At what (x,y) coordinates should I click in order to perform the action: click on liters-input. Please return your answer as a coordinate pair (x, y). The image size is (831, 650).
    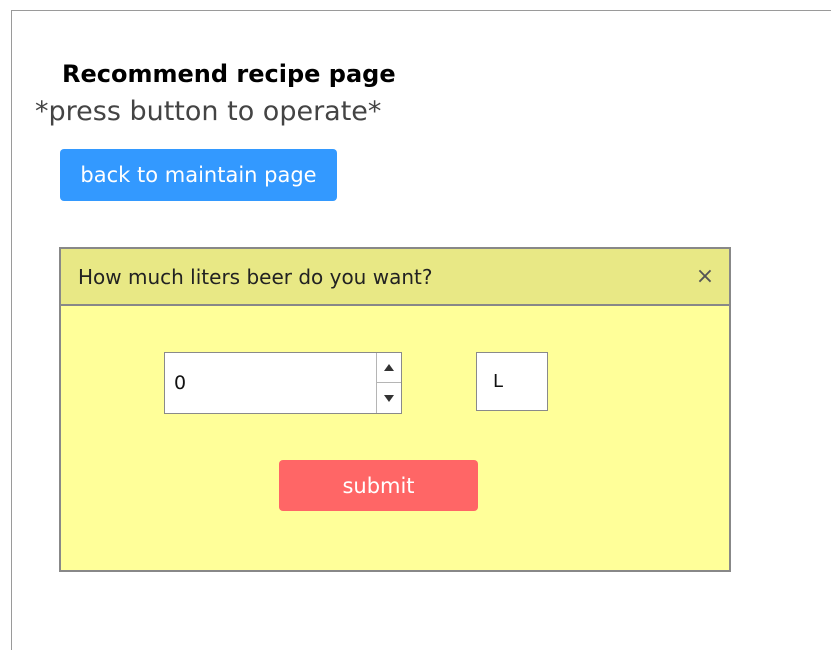
    Looking at the image, I should click on (270, 383).